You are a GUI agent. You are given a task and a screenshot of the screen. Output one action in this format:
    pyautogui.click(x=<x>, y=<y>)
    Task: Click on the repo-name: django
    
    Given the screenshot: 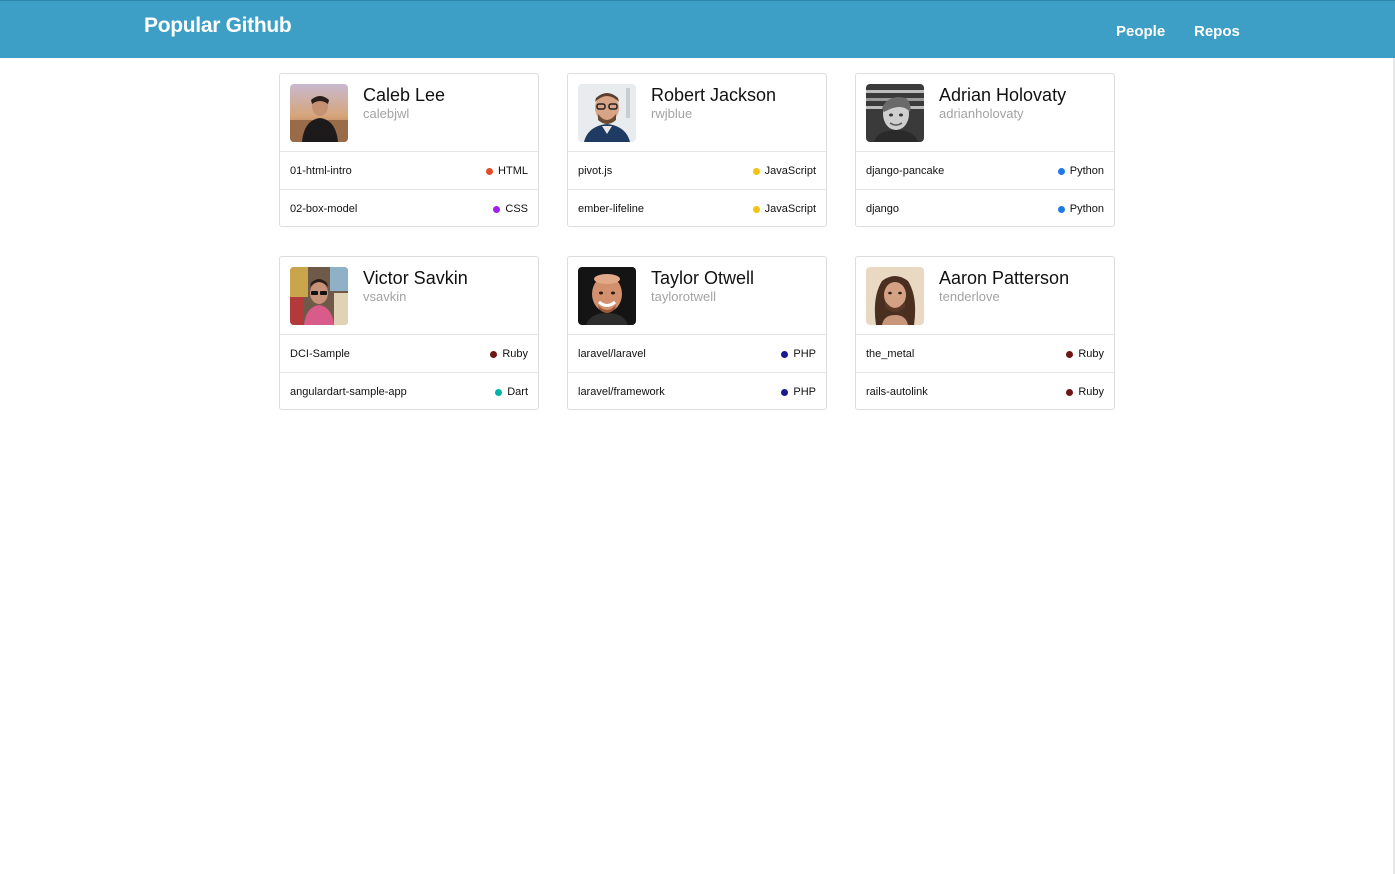 What is the action you would take?
    pyautogui.click(x=882, y=209)
    